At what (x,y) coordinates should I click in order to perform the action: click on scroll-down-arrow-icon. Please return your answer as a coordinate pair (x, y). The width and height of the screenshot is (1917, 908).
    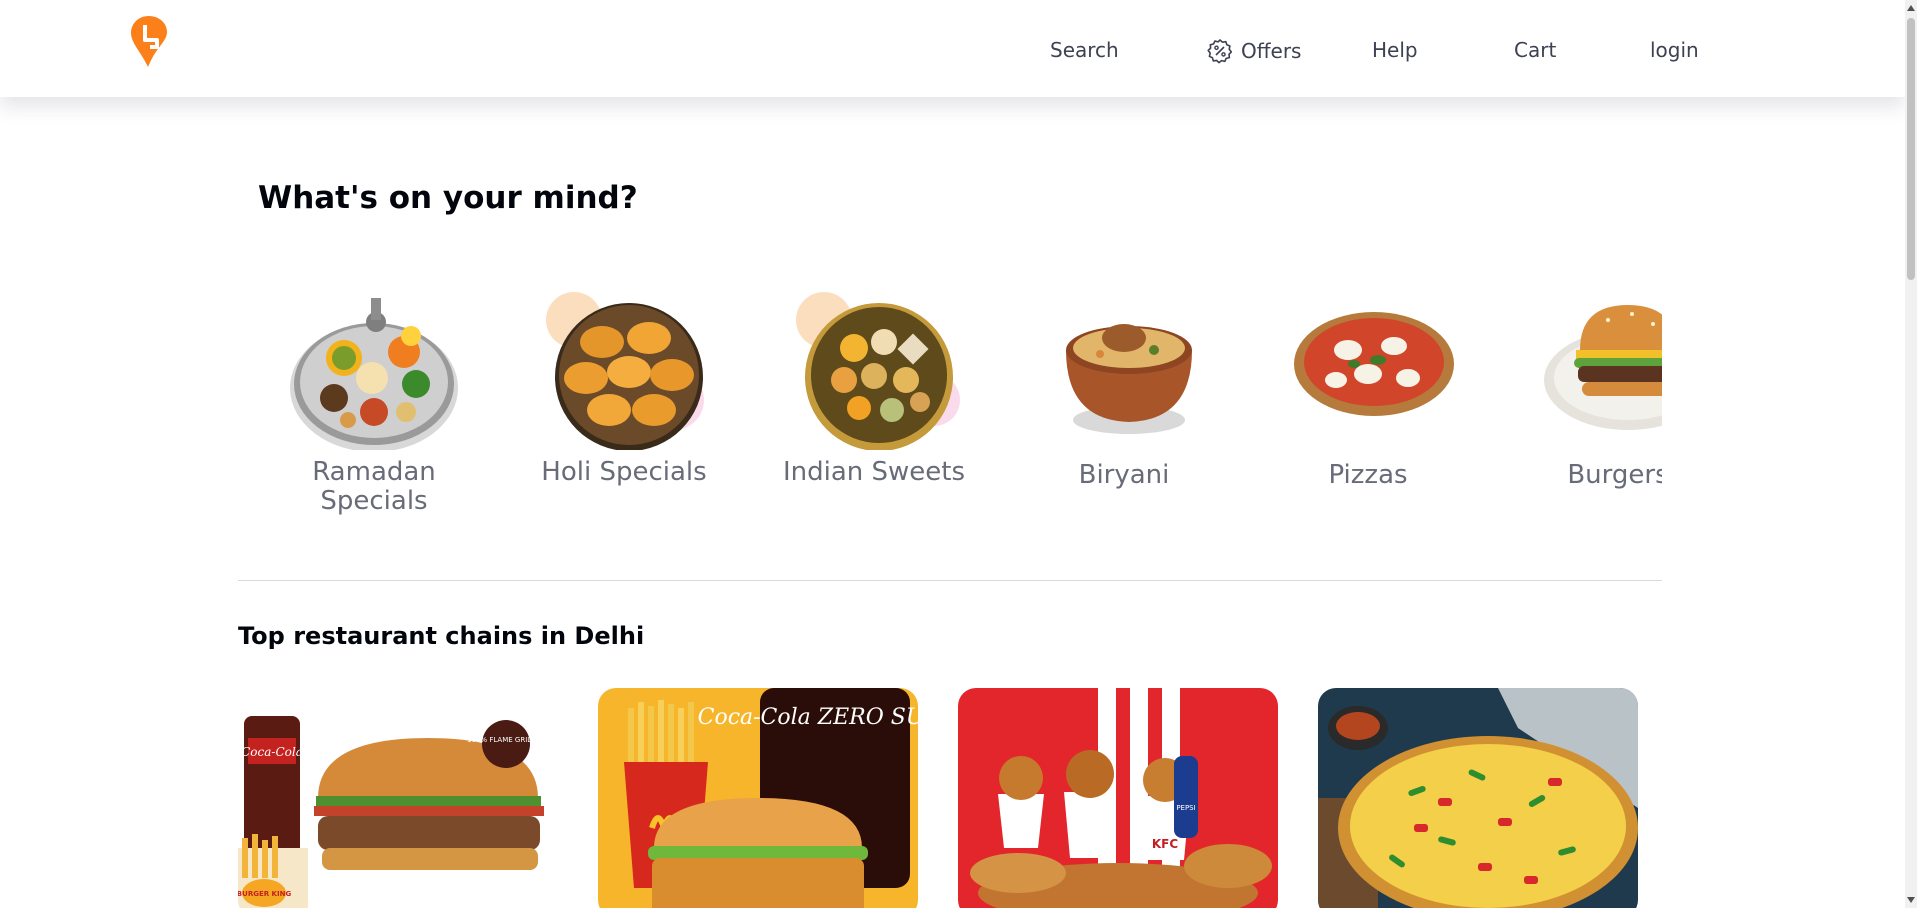
    Looking at the image, I should click on (1911, 900).